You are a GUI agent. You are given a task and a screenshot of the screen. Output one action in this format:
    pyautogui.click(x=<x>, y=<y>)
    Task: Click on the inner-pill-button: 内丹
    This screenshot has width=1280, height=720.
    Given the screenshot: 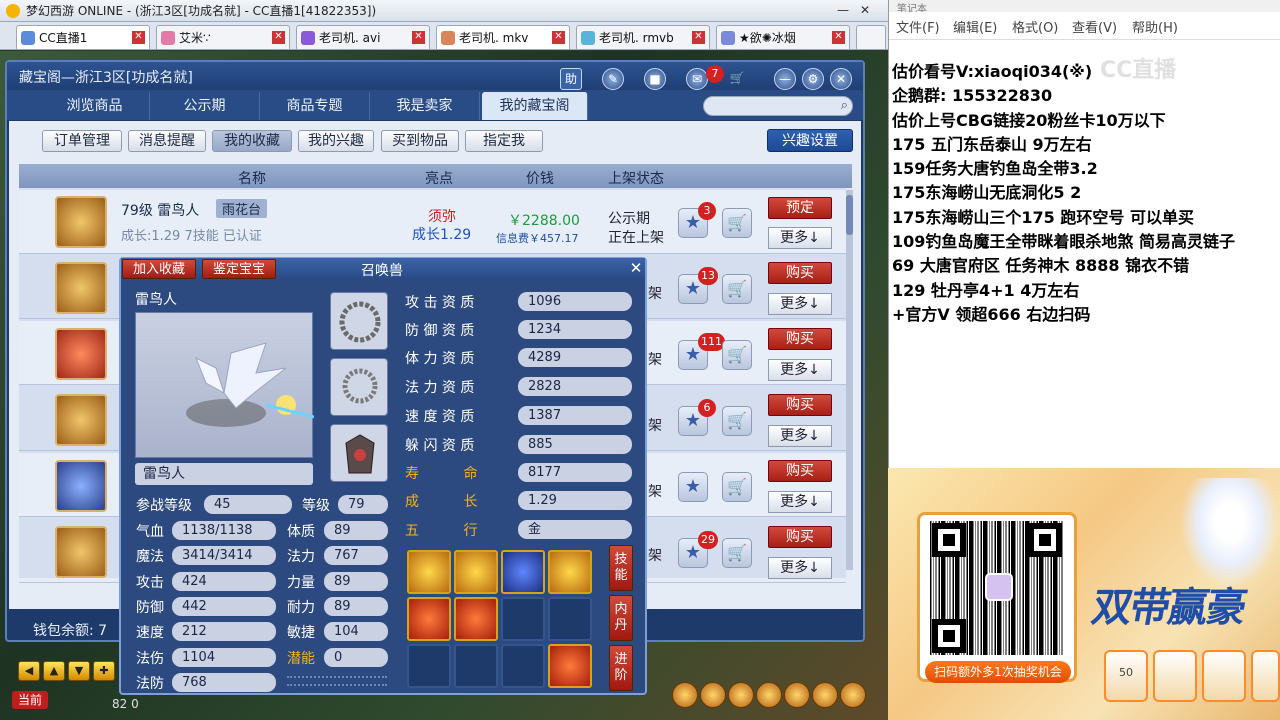 What is the action you would take?
    pyautogui.click(x=621, y=618)
    